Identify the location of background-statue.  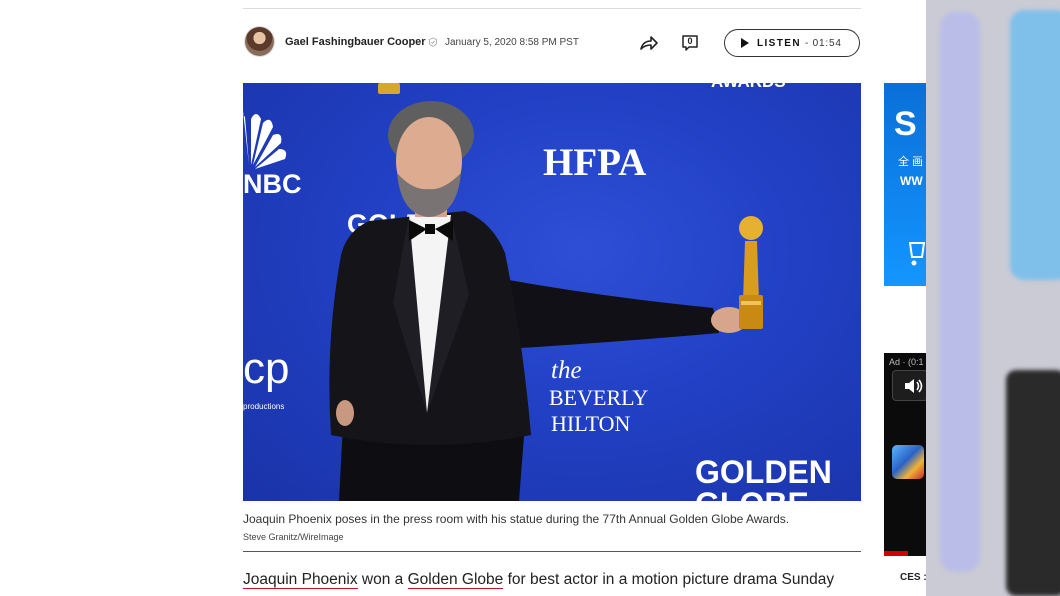
(389, 88).